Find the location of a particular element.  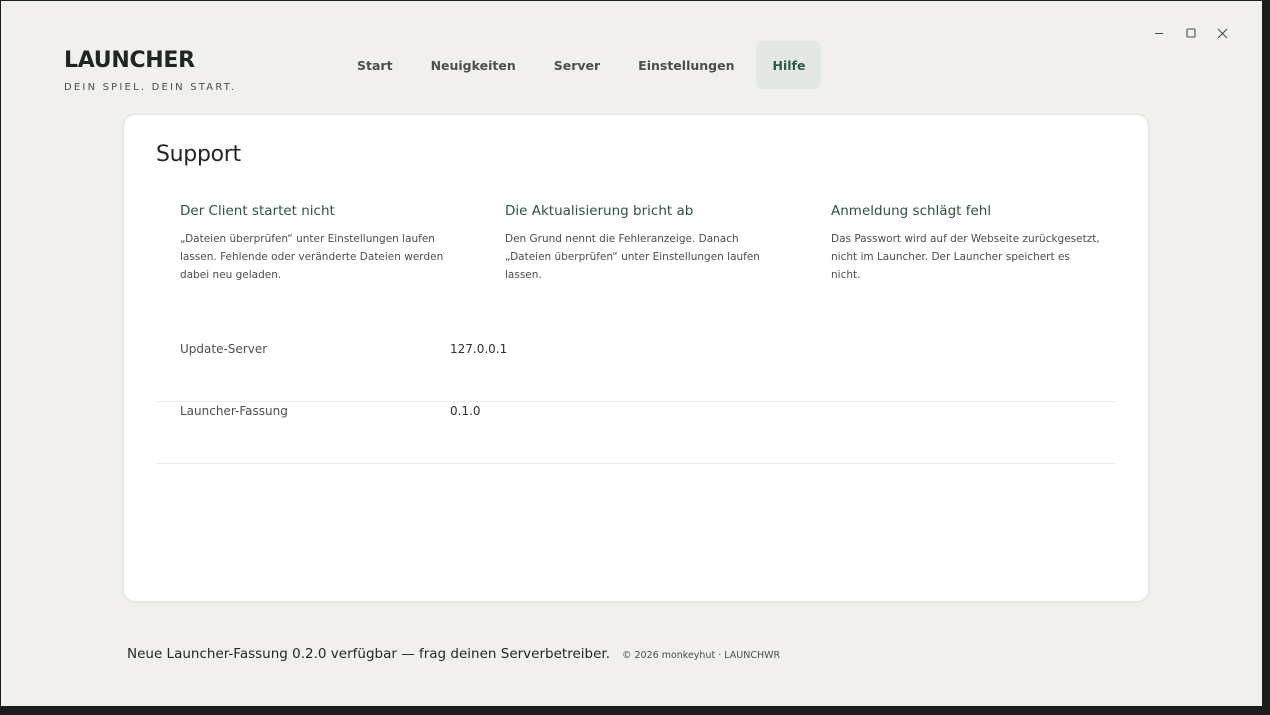

info-value: 0.1.0 is located at coordinates (465, 411).